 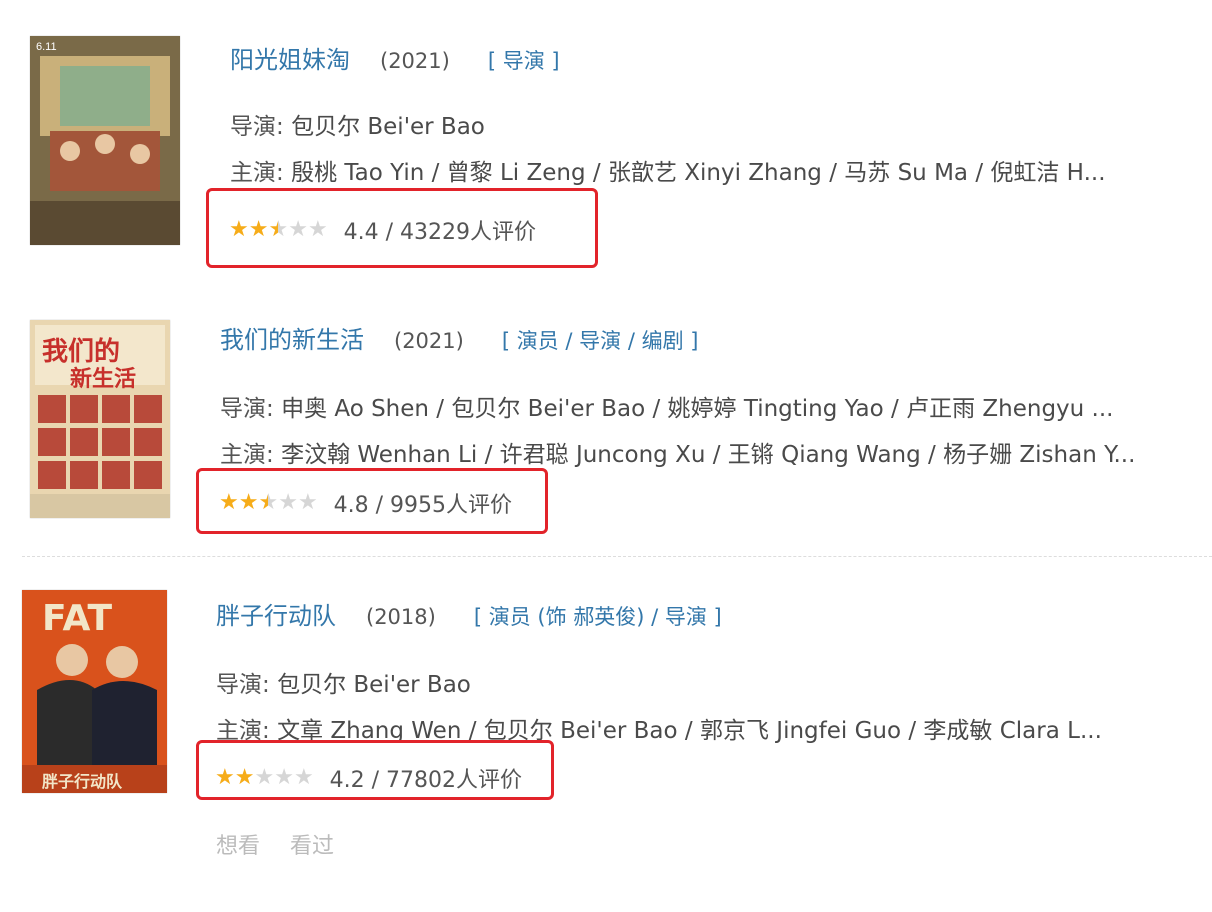 What do you see at coordinates (691, 682) in the screenshot?
I see `director-line: 导演: 包贝尔 Bei'er Bao` at bounding box center [691, 682].